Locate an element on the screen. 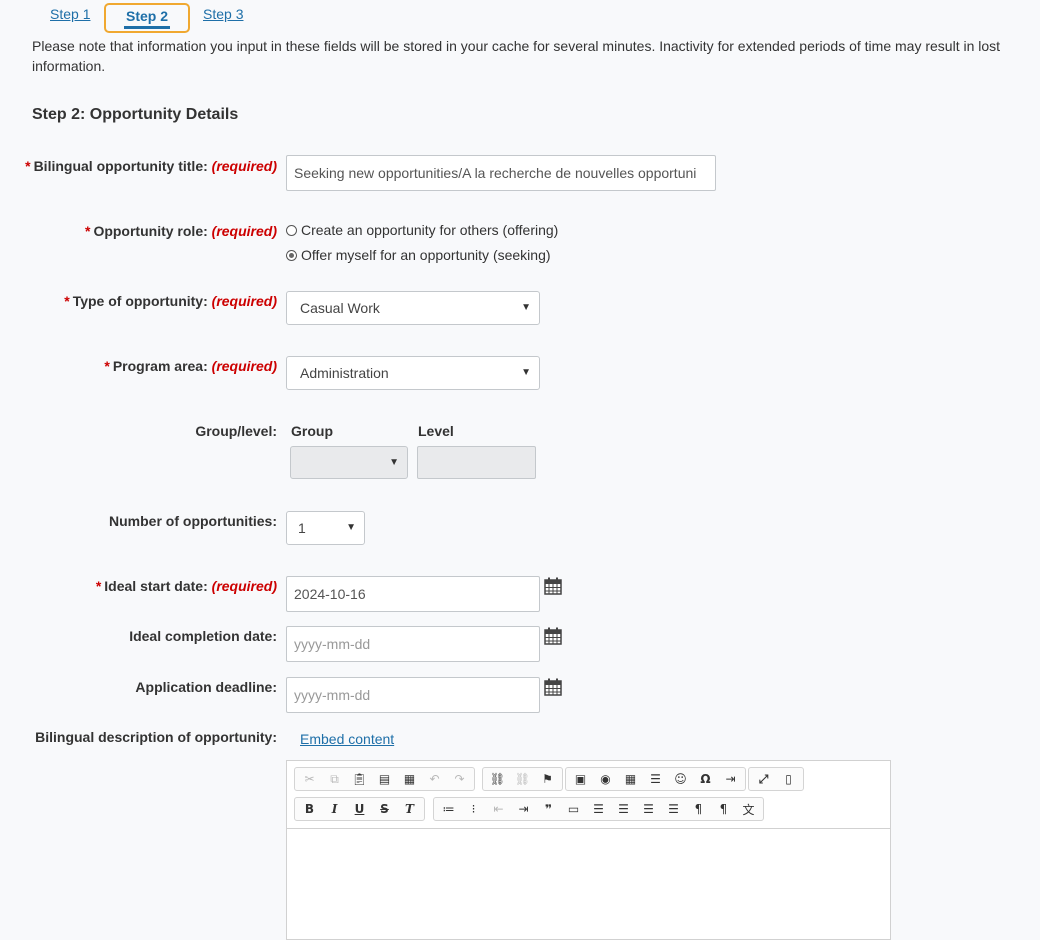  tools-group: ⤢ ▯ is located at coordinates (776, 779).